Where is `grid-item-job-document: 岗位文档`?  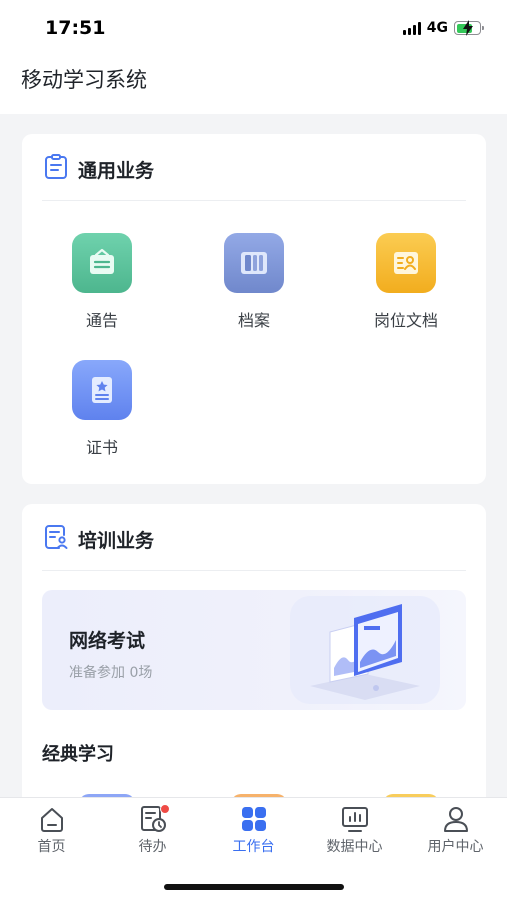
grid-item-job-document: 岗位文档 is located at coordinates (406, 283).